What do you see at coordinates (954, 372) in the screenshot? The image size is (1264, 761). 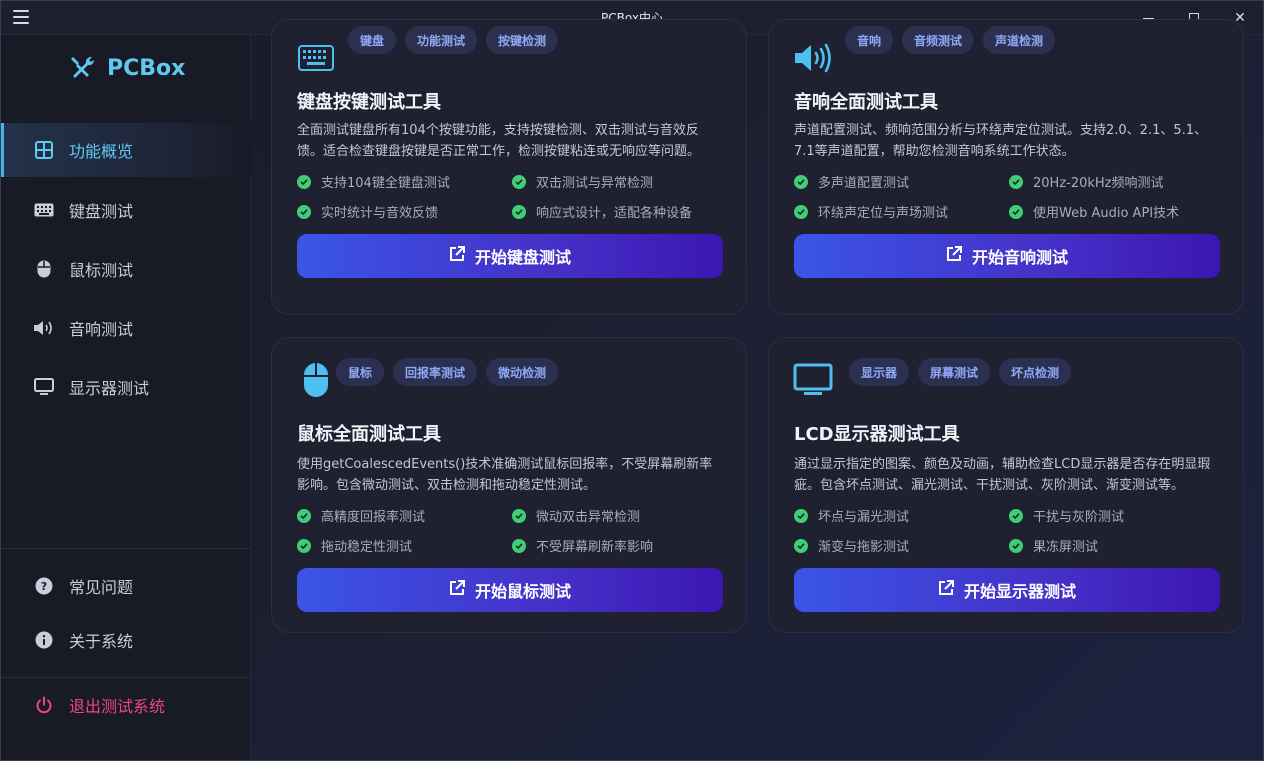 I see `tag: 屏幕测试` at bounding box center [954, 372].